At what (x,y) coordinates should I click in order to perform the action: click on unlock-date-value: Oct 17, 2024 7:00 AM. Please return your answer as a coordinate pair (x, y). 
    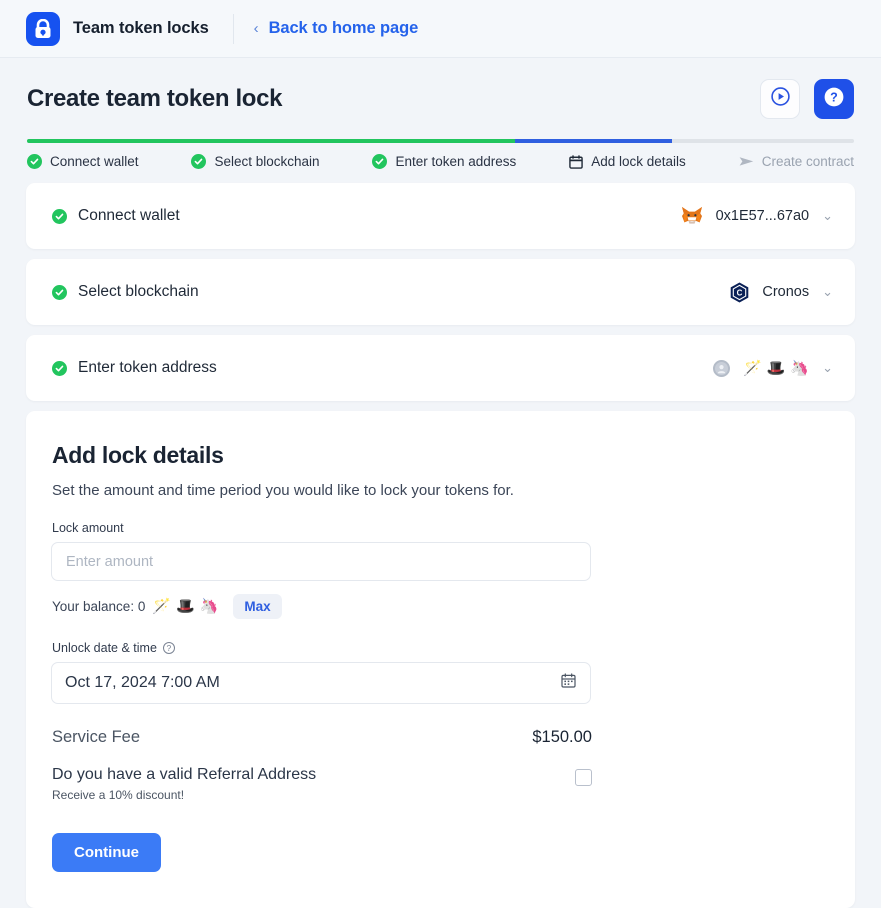
    Looking at the image, I should click on (142, 682).